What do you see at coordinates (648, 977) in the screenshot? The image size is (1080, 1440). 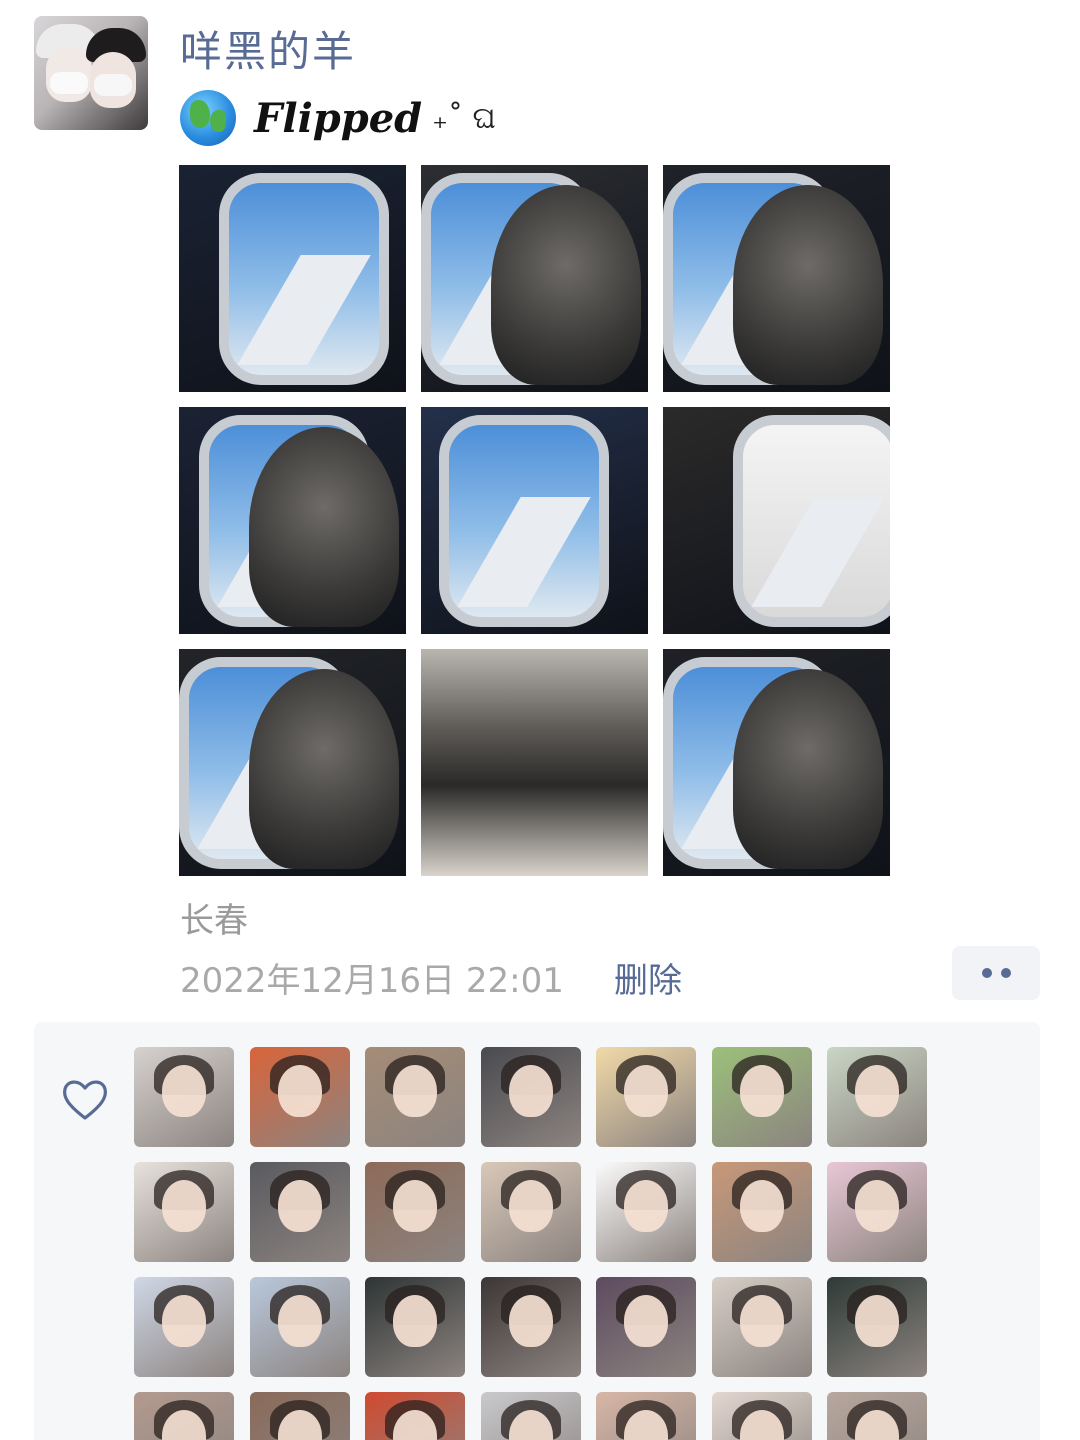 I see `delete-button: 删除` at bounding box center [648, 977].